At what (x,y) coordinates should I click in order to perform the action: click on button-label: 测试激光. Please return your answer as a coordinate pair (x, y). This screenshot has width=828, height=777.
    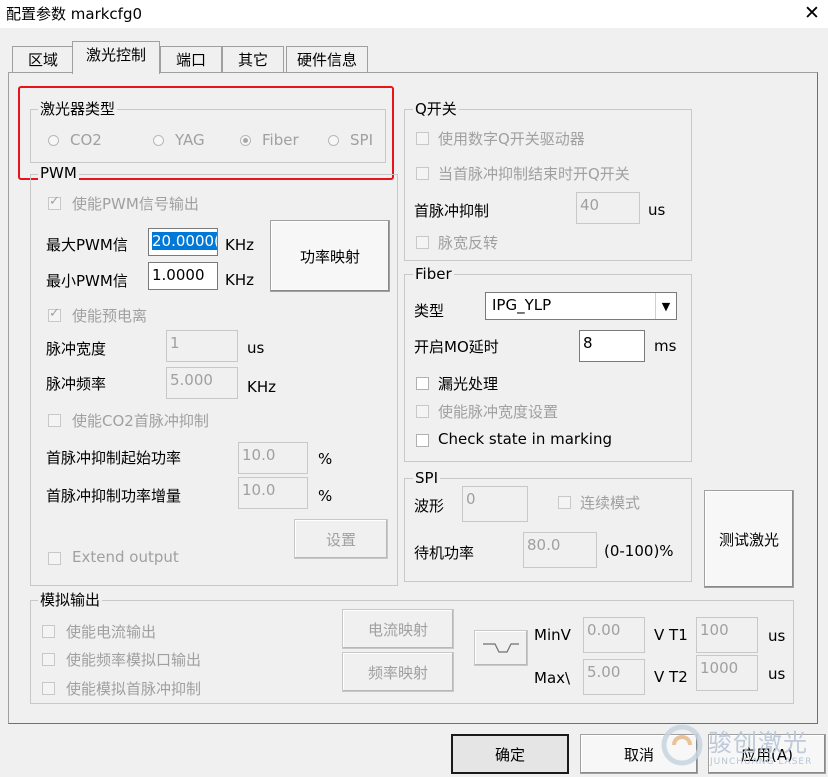
    Looking at the image, I should click on (748, 539).